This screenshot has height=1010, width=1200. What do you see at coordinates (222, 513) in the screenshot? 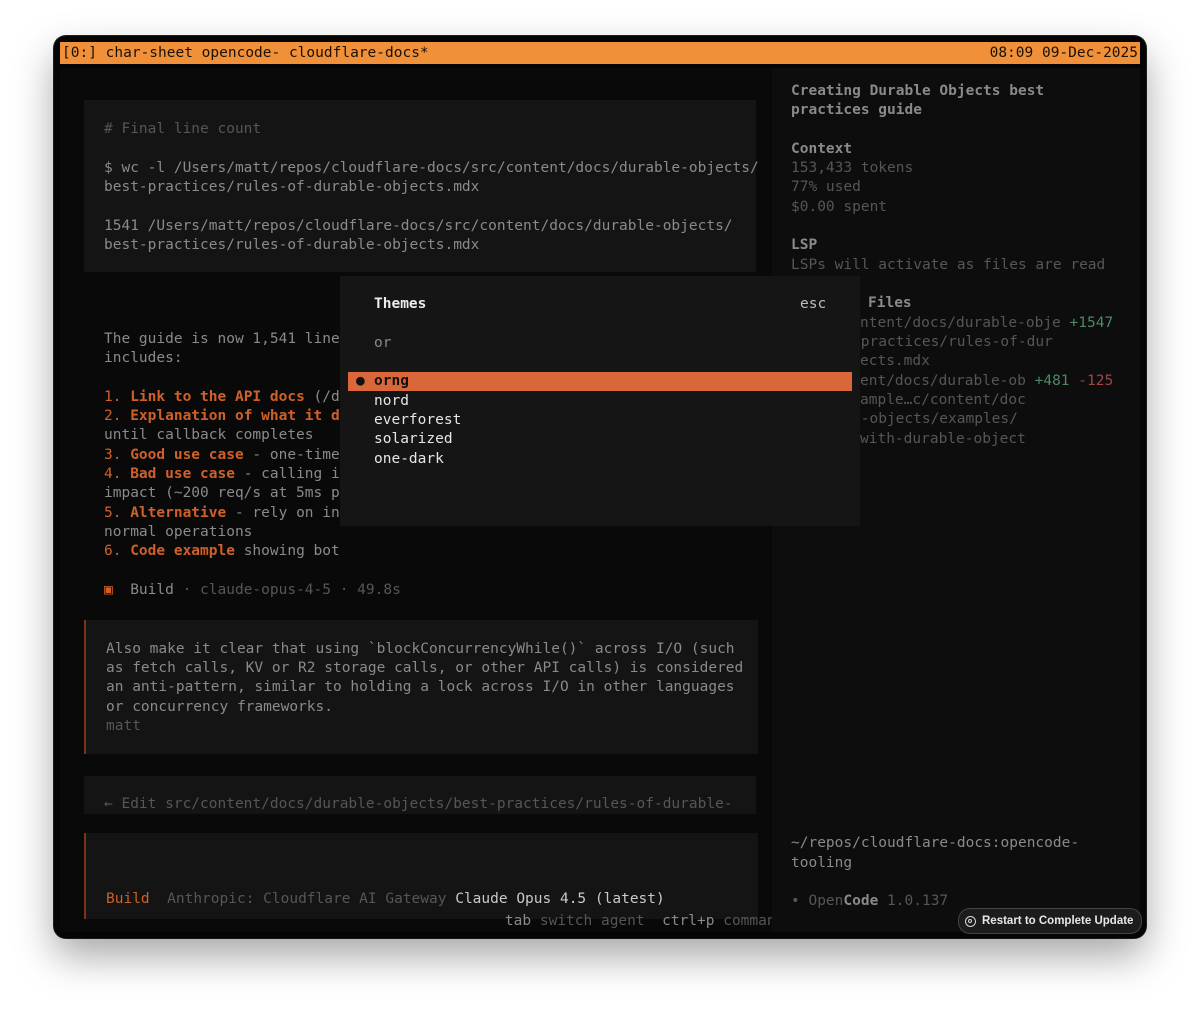
I see `list-item: 5. Alternative - rely on in` at bounding box center [222, 513].